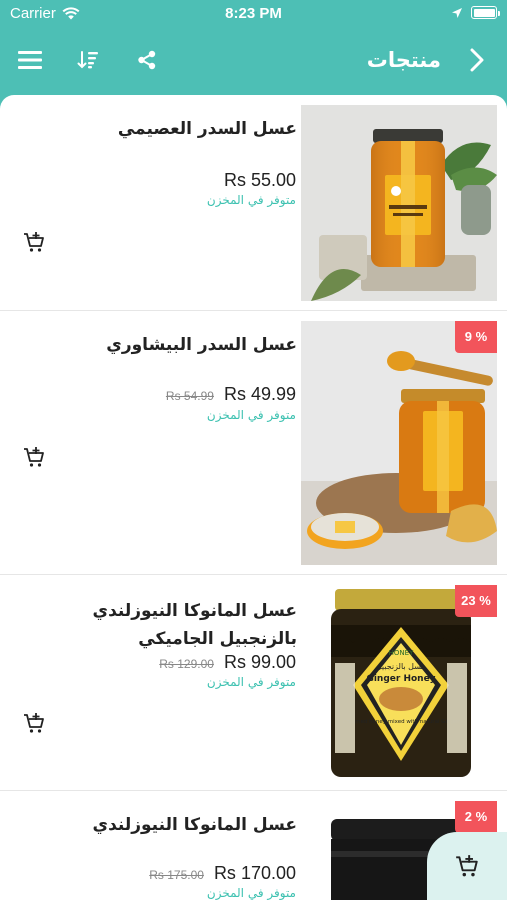  I want to click on clock: 8:23 PM, so click(253, 13).